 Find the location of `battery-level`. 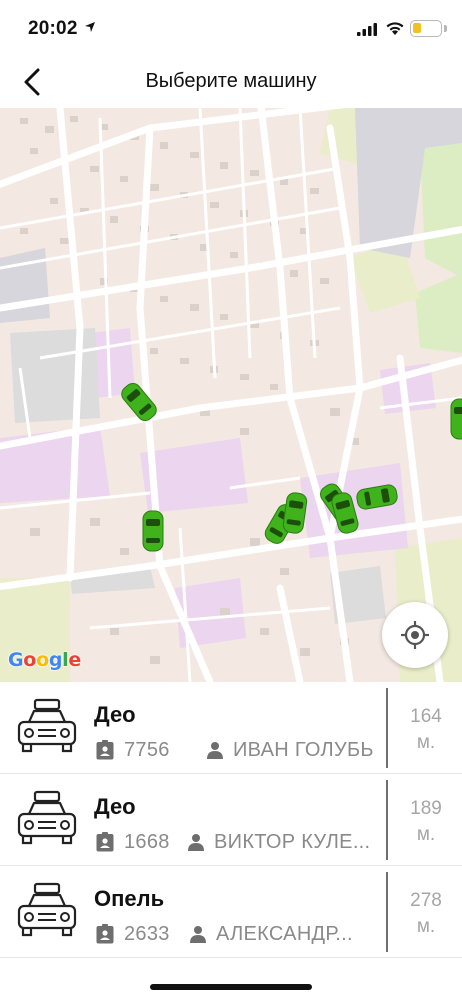

battery-level is located at coordinates (417, 28).